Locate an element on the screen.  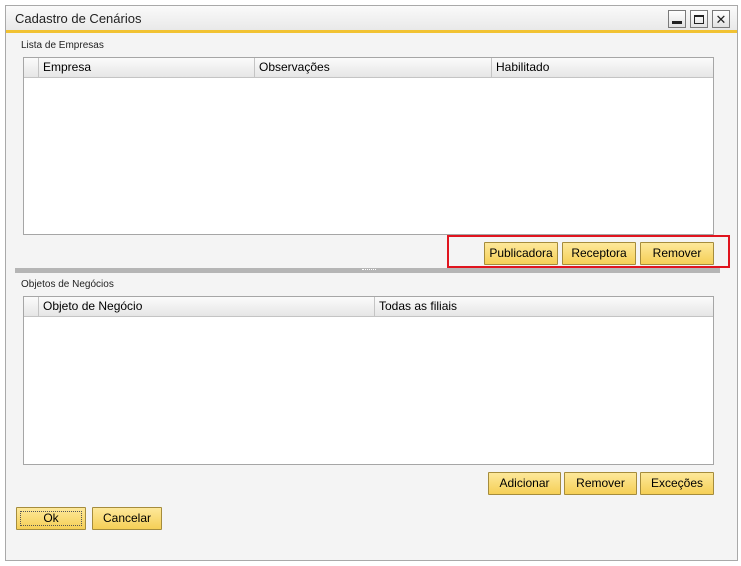
empresas-grid-header: Empresa Observações Habilitado is located at coordinates (368, 68).